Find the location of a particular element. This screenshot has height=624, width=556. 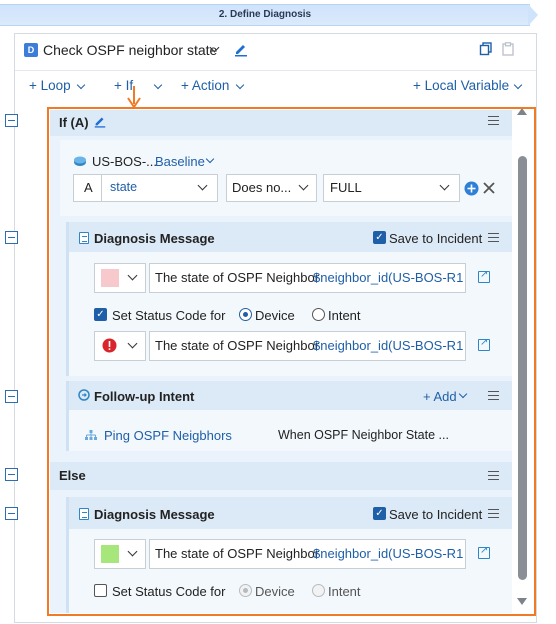

diagnosis-badge-icon: D is located at coordinates (31, 50).